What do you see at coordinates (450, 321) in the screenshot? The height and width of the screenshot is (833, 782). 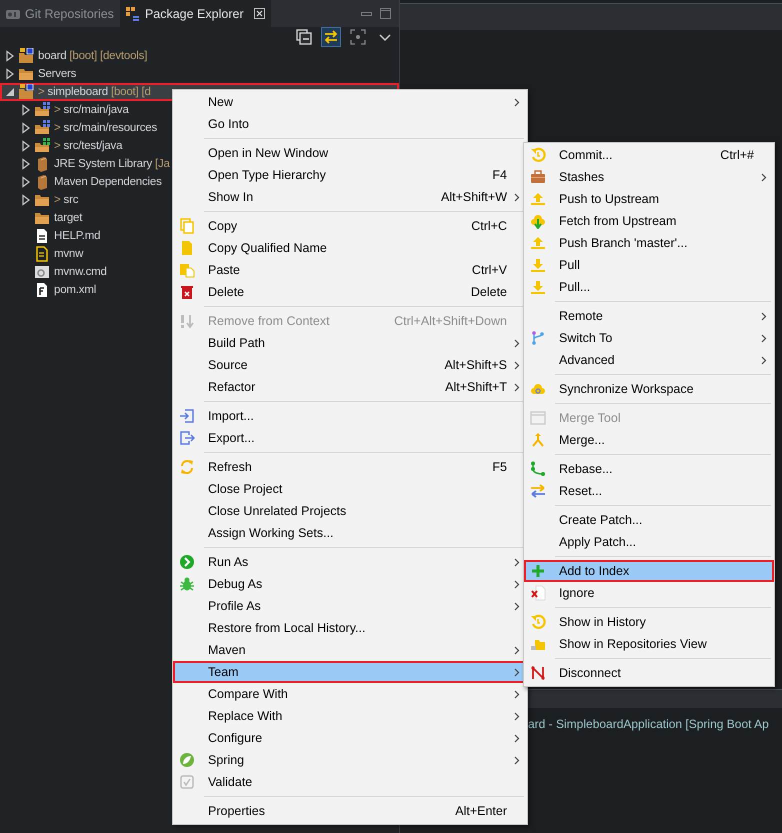 I see `shortcut-label: Ctrl+Alt+Shift+Down` at bounding box center [450, 321].